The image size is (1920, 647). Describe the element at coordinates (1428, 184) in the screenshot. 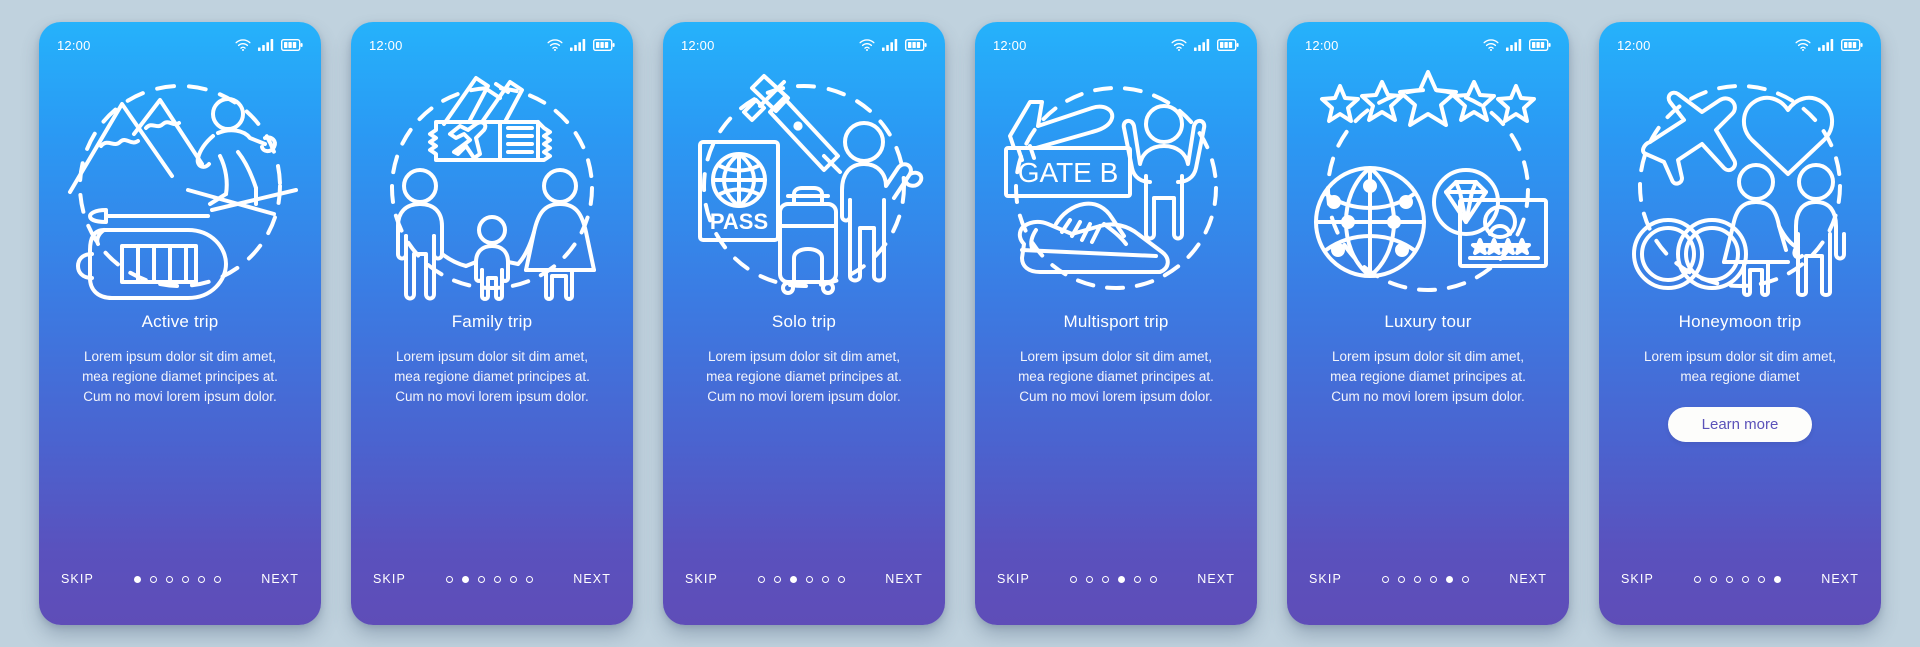

I see `illustration-luxury-tour` at that location.